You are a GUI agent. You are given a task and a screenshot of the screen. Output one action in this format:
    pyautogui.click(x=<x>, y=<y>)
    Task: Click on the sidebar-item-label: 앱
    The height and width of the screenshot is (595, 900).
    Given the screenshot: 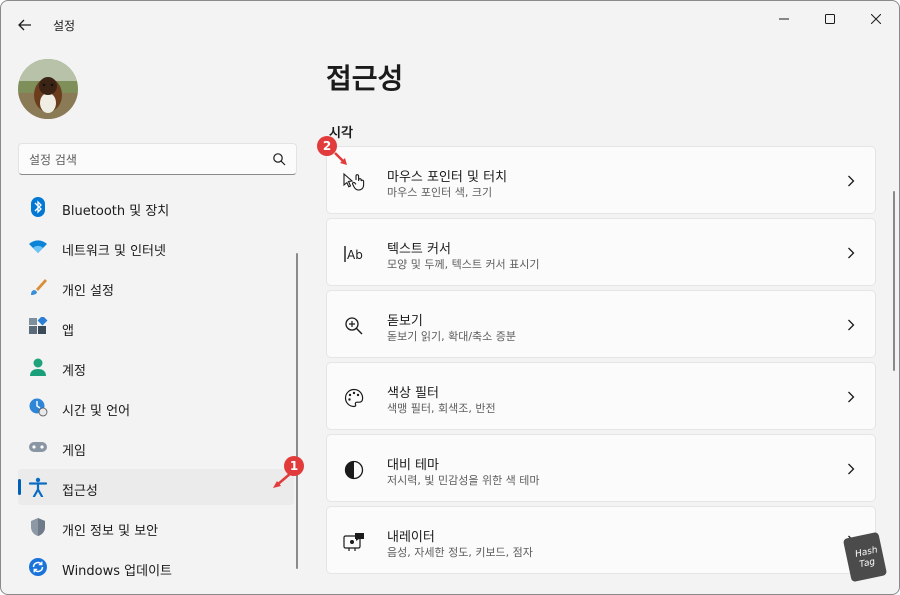 What is the action you would take?
    pyautogui.click(x=68, y=331)
    